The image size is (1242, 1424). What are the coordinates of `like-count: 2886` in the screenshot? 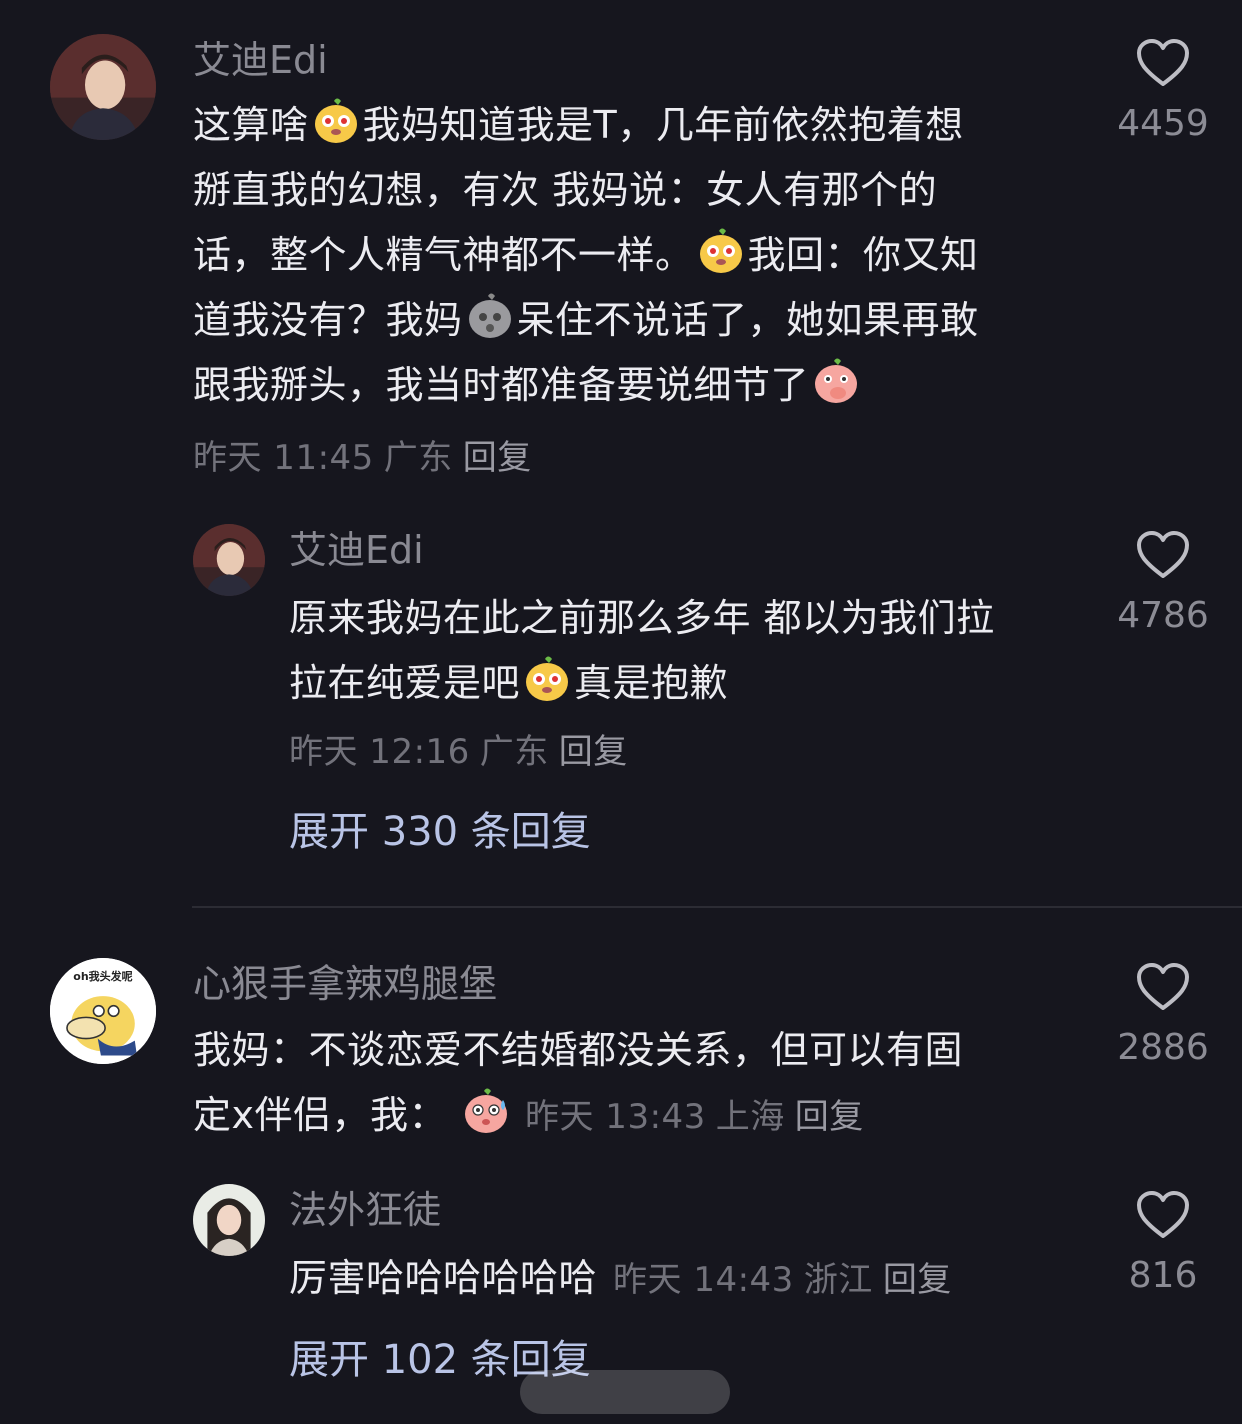 It's located at (1163, 1047).